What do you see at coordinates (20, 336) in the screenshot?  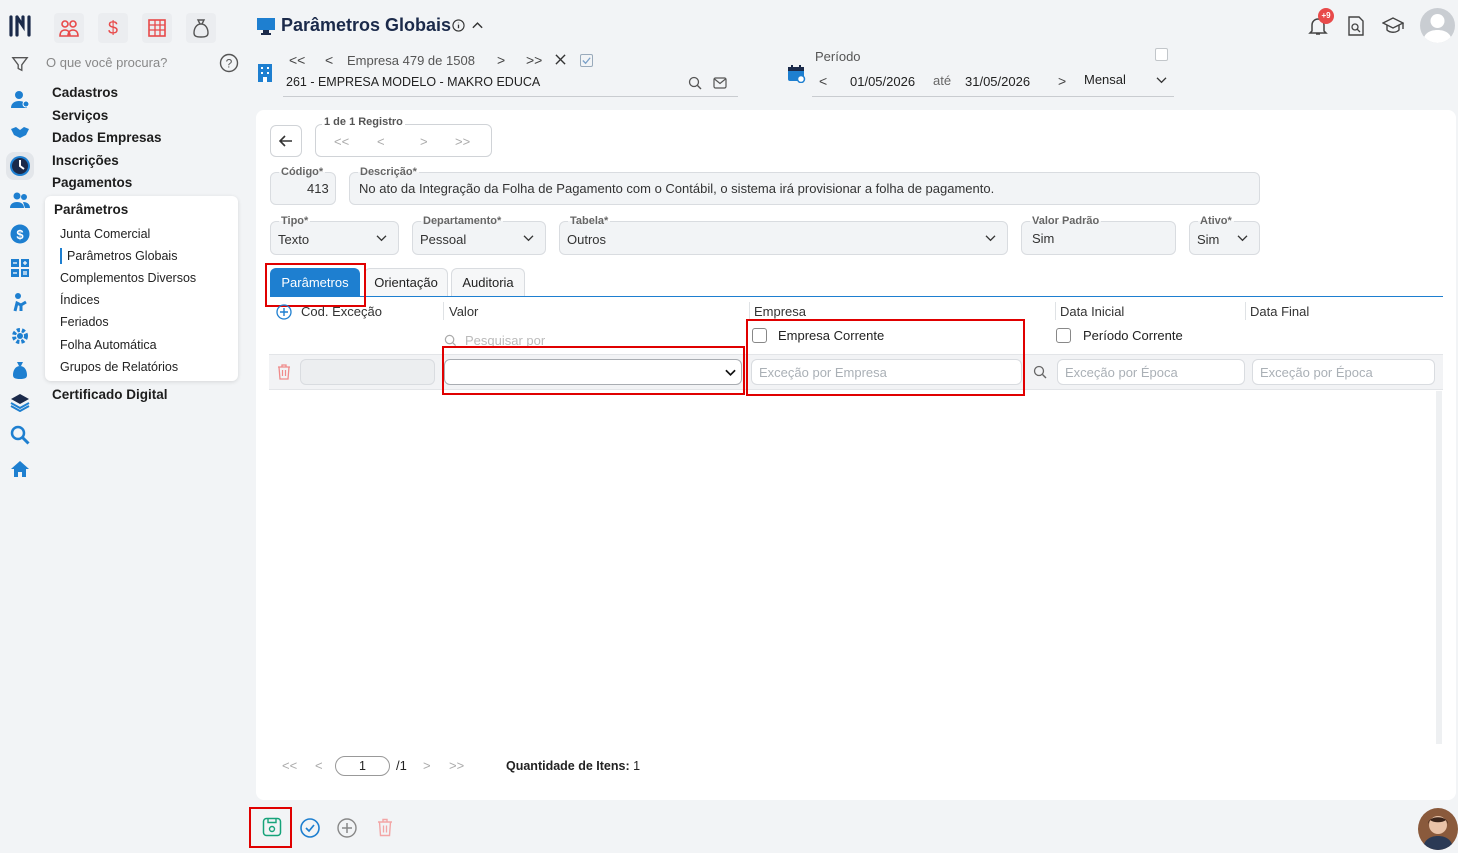 I see `gear-icon` at bounding box center [20, 336].